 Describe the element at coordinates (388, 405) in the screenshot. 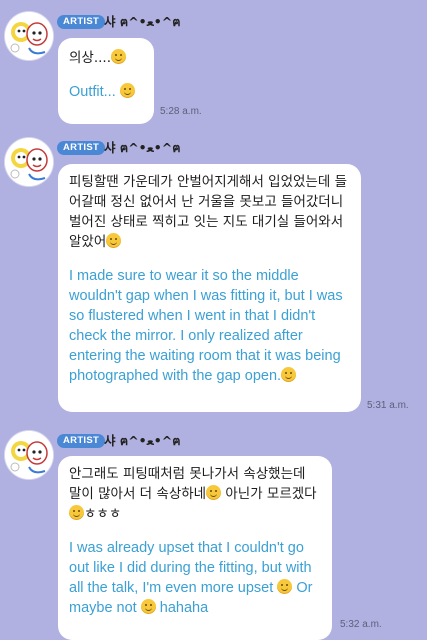

I see `message-timestamp: 5:31 a.m.` at that location.